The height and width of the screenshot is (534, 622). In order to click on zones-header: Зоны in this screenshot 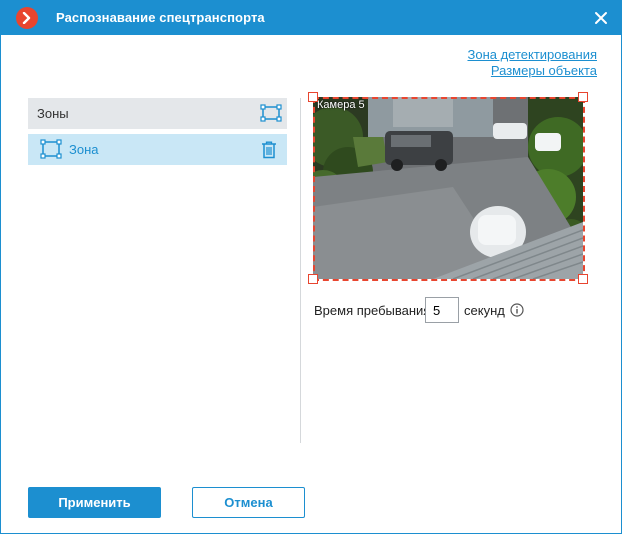, I will do `click(157, 113)`.